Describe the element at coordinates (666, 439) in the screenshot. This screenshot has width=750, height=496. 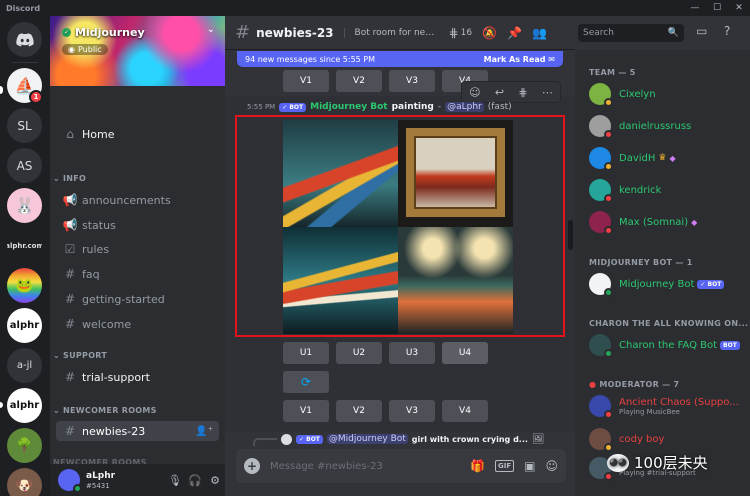
I see `member-cody-boy: cody boy` at that location.